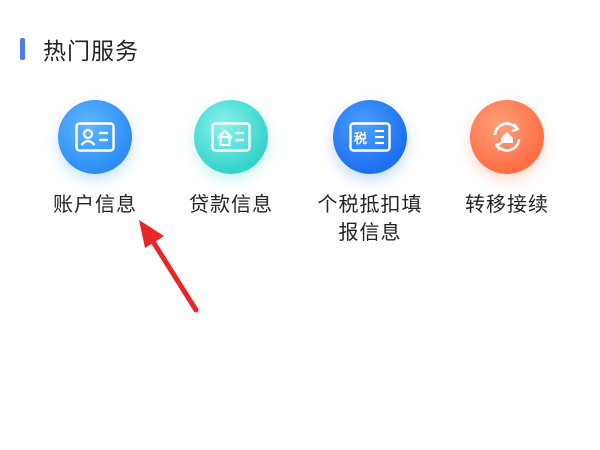 The height and width of the screenshot is (450, 600). I want to click on service-transfer: 转移接续, so click(507, 159).